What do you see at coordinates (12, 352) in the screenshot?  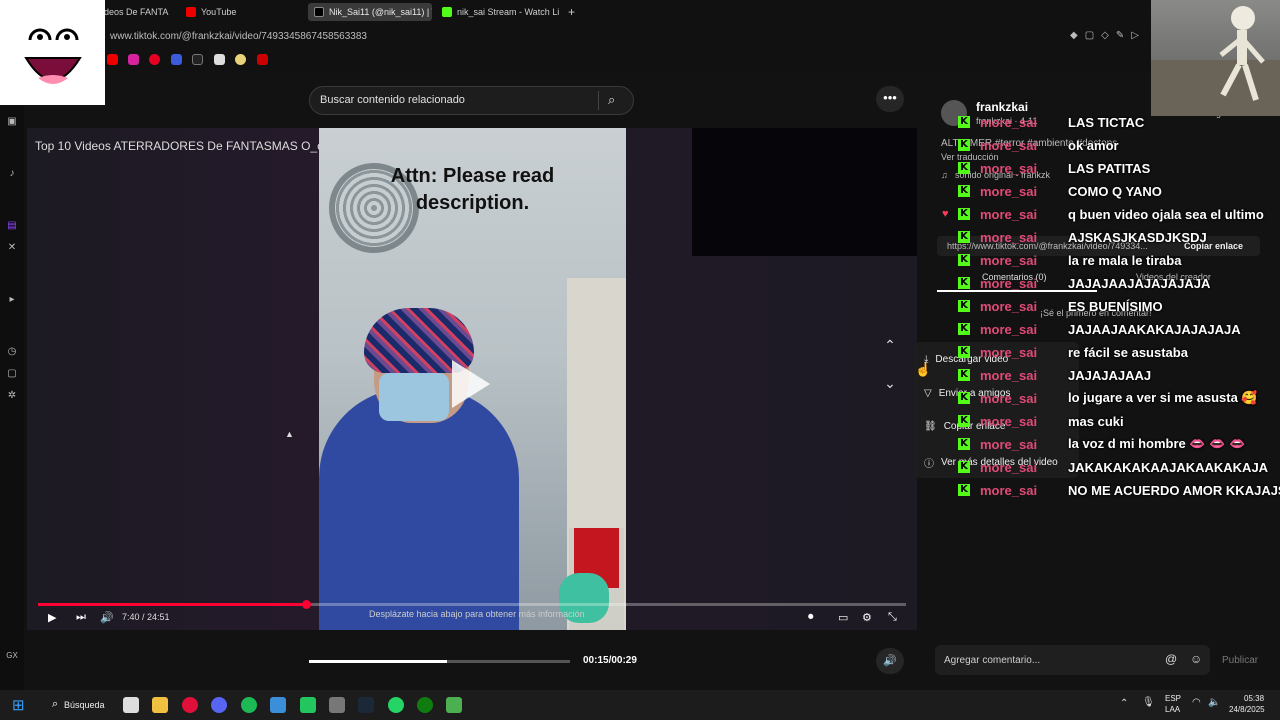 I see `sidebar-clock-icon: ◷` at bounding box center [12, 352].